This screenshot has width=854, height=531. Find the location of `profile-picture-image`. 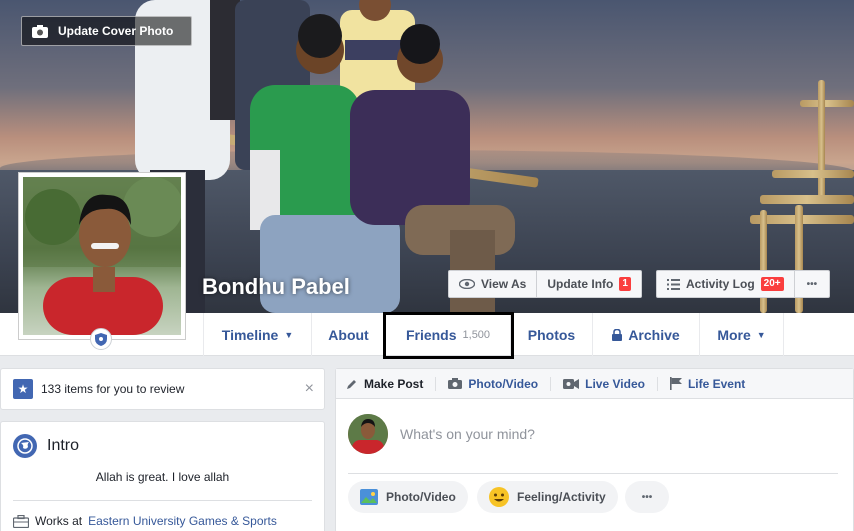

profile-picture-image is located at coordinates (102, 256).